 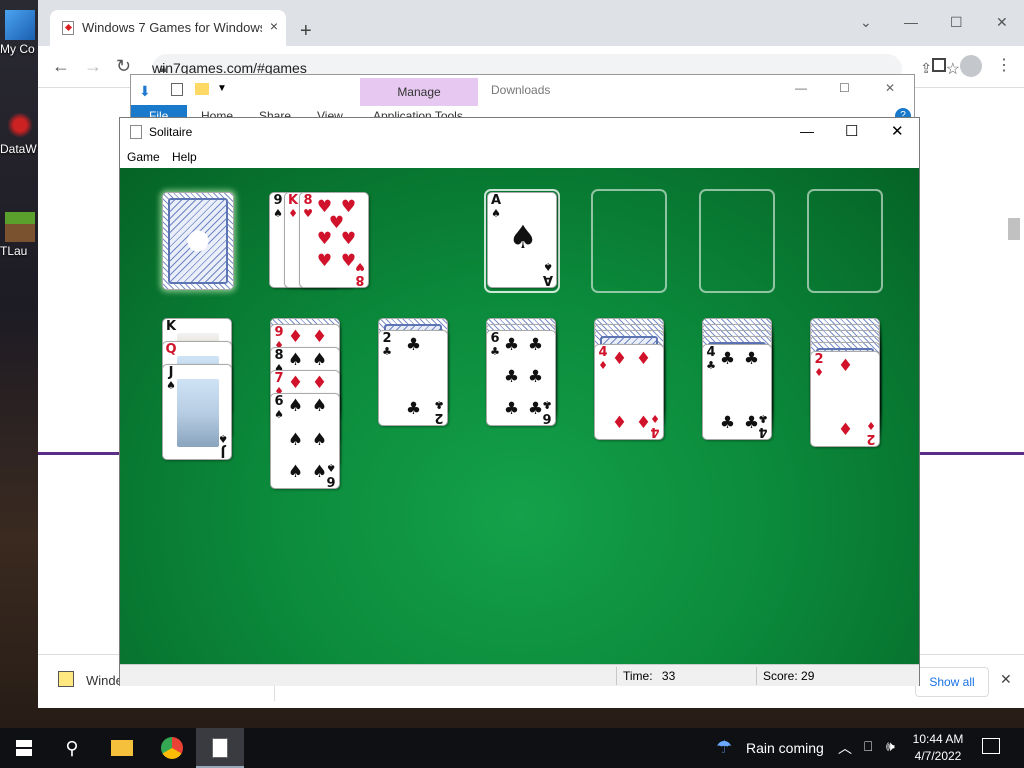 I want to click on taskbar-solitaire, so click(x=220, y=748).